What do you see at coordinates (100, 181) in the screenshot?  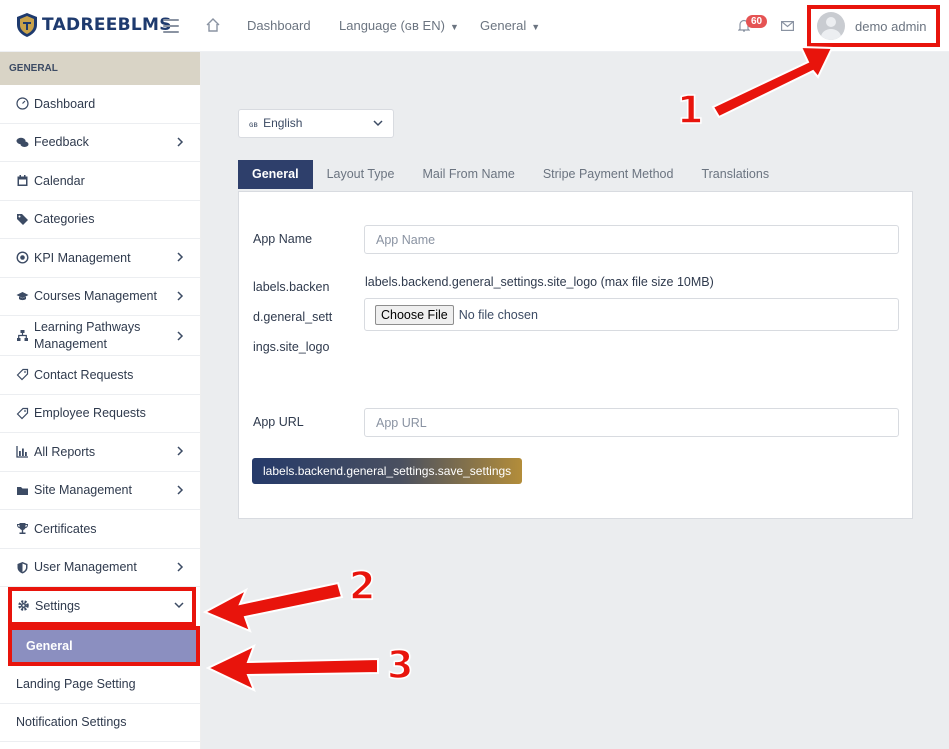 I see `sidebar-item-calendar: Calendar` at bounding box center [100, 181].